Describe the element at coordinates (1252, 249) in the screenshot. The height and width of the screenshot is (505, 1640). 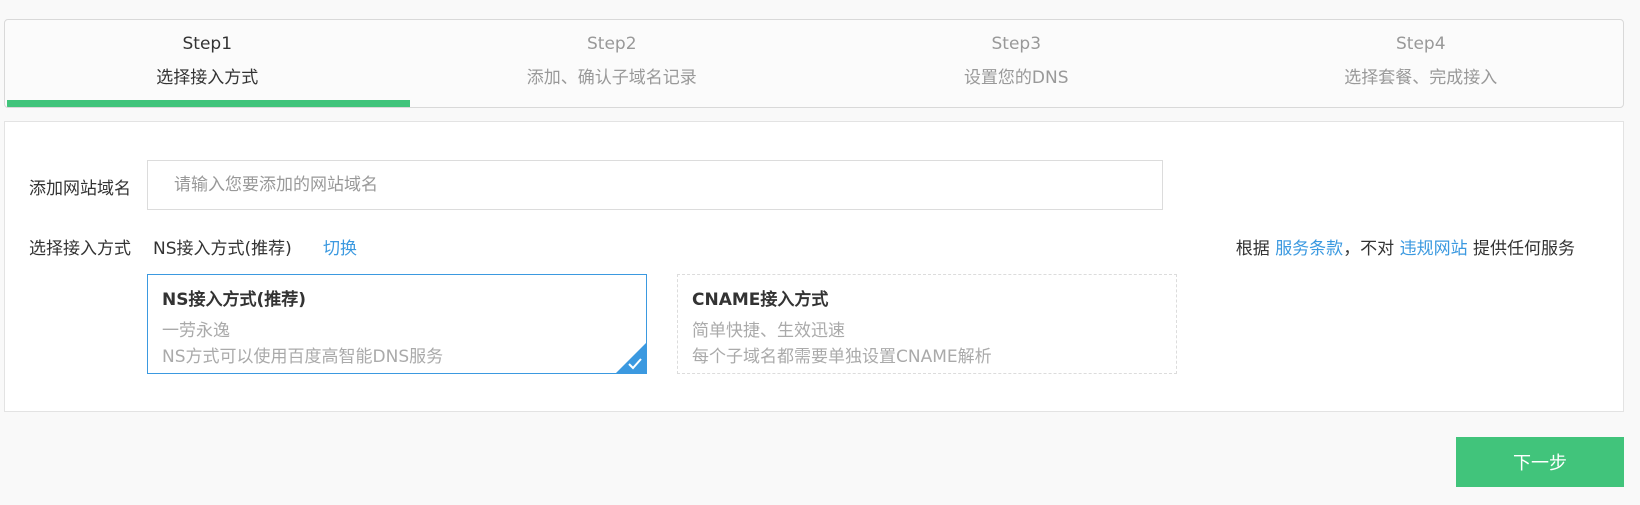
I see `terms-prefix: 根据` at that location.